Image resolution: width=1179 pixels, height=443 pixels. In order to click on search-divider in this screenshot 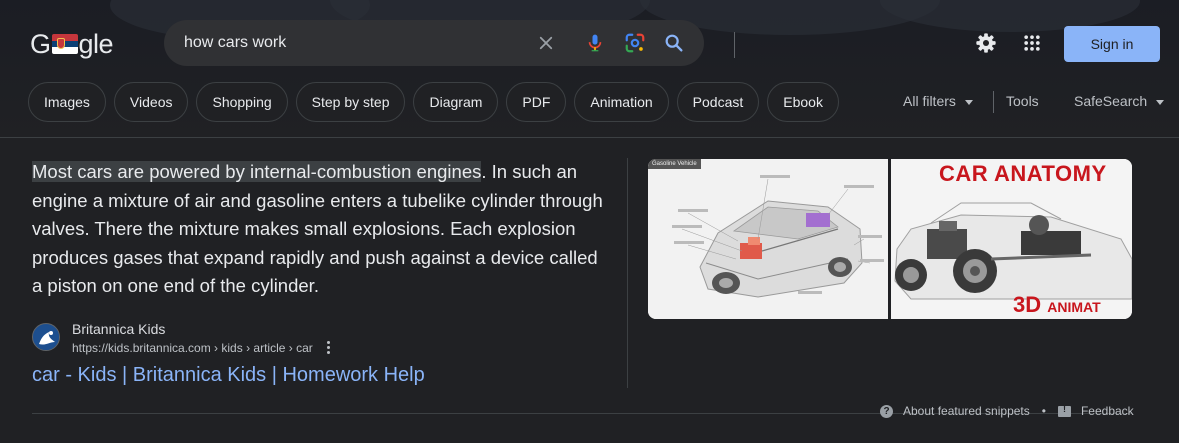, I will do `click(734, 45)`.